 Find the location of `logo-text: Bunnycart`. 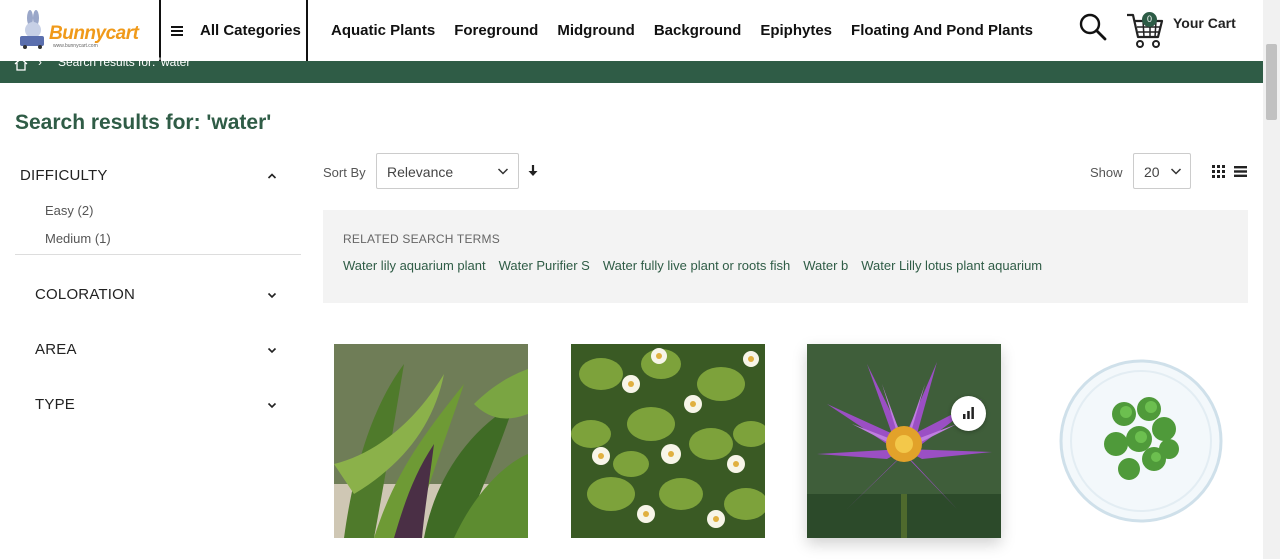

logo-text: Bunnycart is located at coordinates (94, 33).